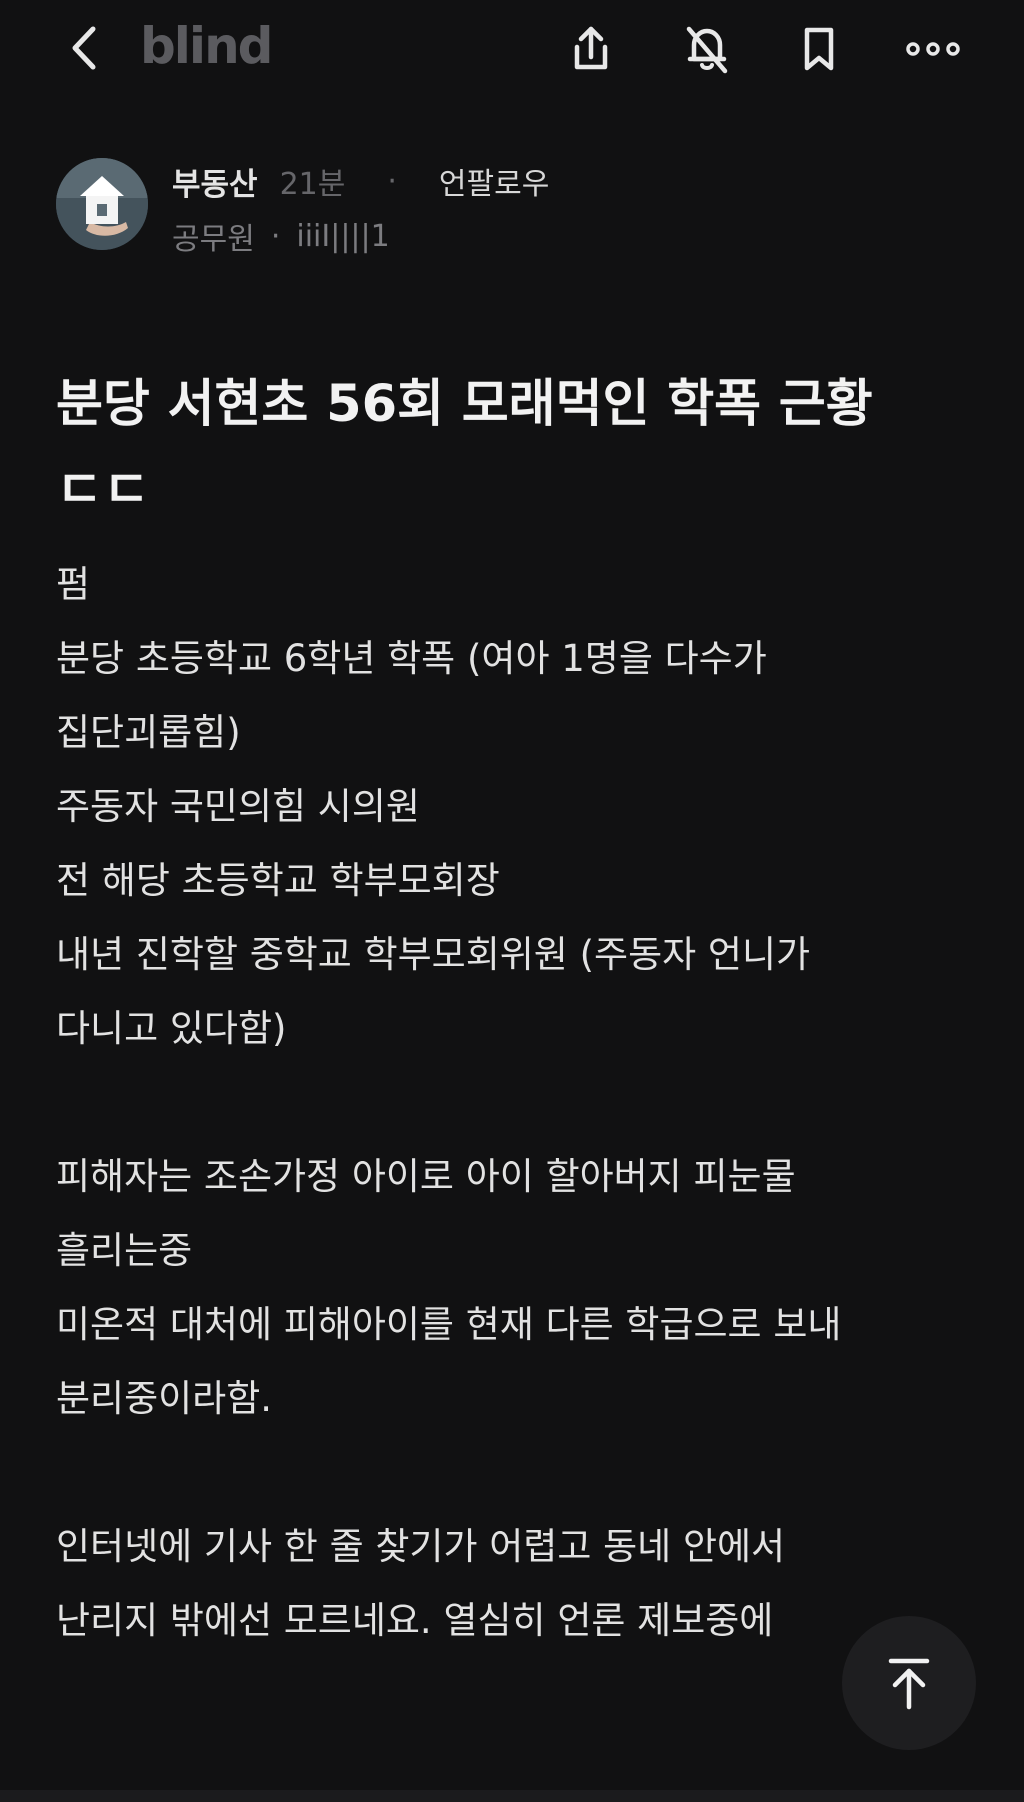 The height and width of the screenshot is (1802, 1024). What do you see at coordinates (521, 448) in the screenshot?
I see `post-title: 분당 서현초 56회 모래먹인 학폭 근황 ㄷㄷ` at bounding box center [521, 448].